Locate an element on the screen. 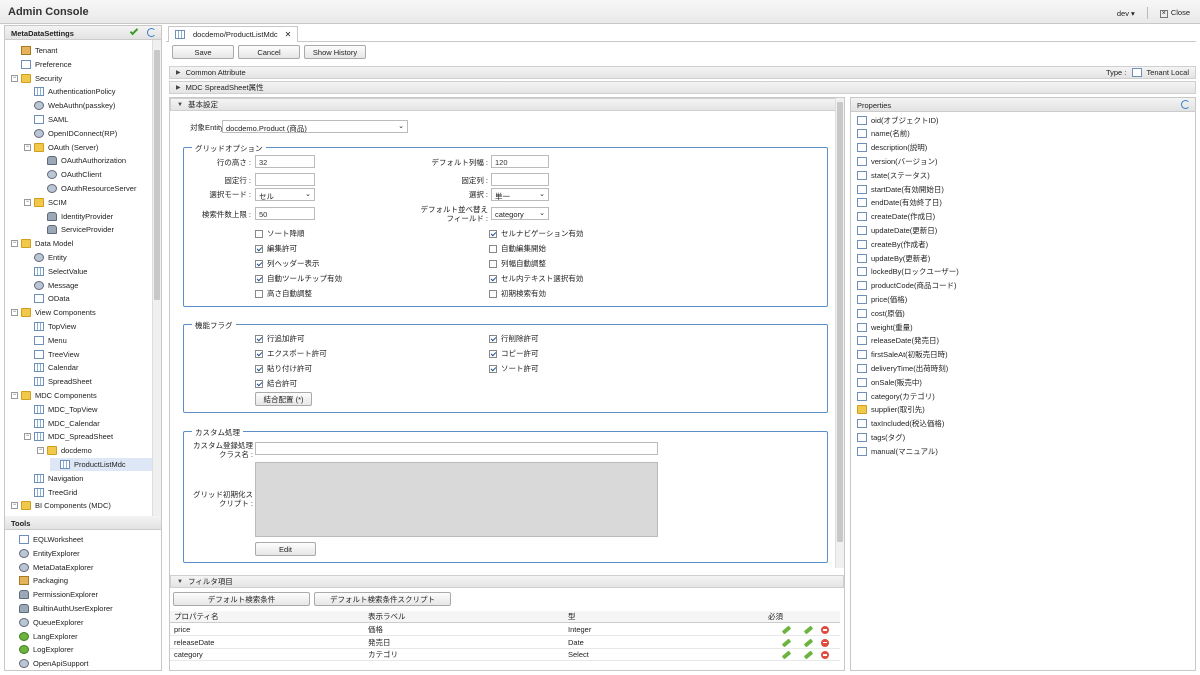 The height and width of the screenshot is (675, 1200). tree-item: TreeView is located at coordinates (51, 354).